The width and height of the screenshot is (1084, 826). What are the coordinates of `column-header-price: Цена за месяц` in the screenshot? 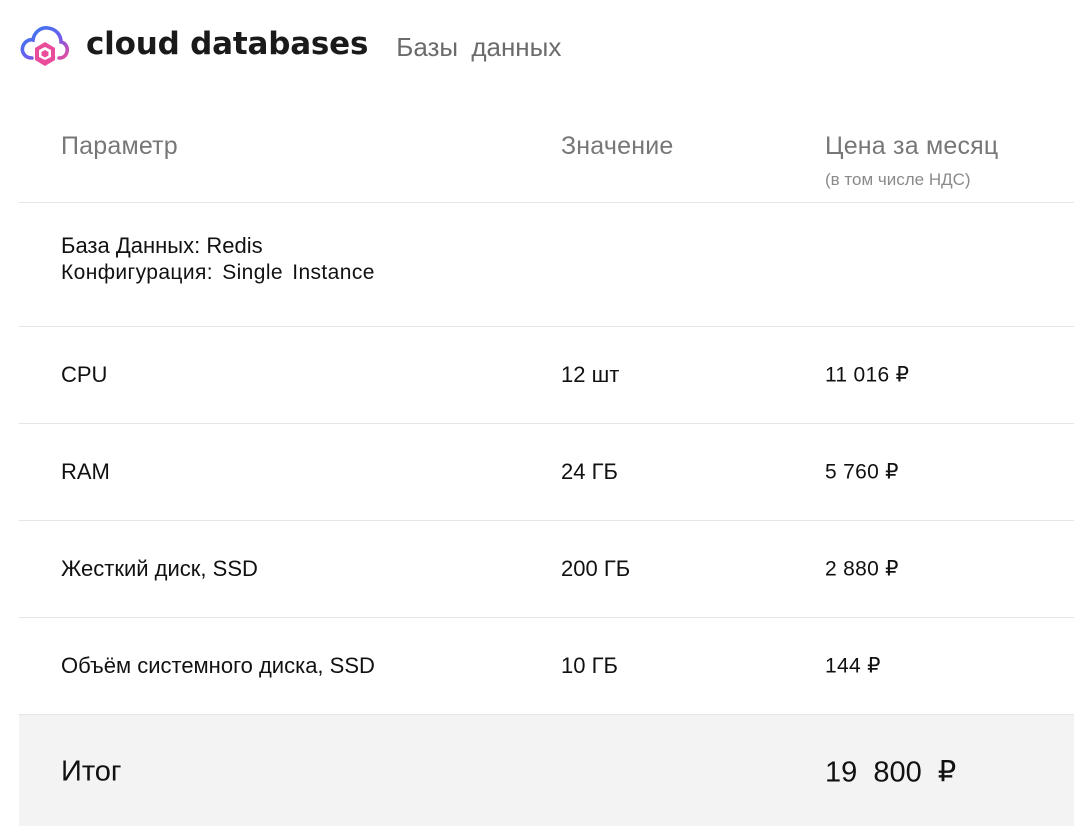 It's located at (912, 146).